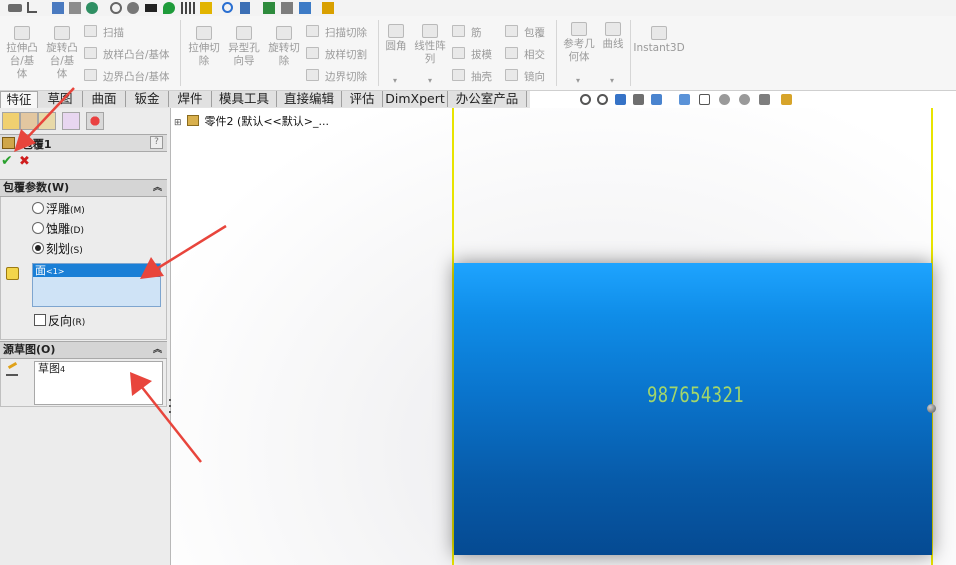  What do you see at coordinates (396, 31) in the screenshot?
I see `fillet-icon` at bounding box center [396, 31].